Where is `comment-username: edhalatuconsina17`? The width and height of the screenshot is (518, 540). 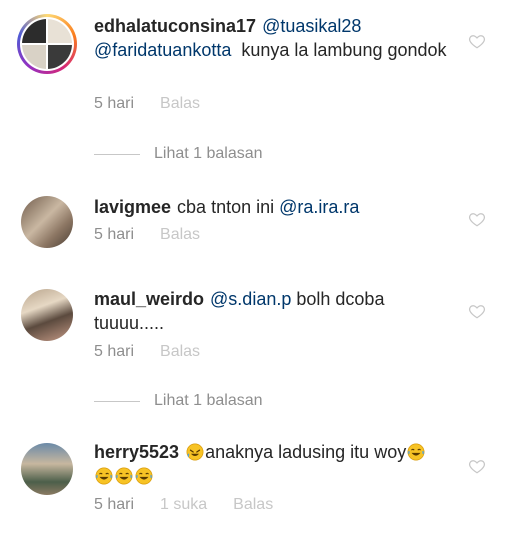
comment-username: edhalatuconsina17 is located at coordinates (175, 26).